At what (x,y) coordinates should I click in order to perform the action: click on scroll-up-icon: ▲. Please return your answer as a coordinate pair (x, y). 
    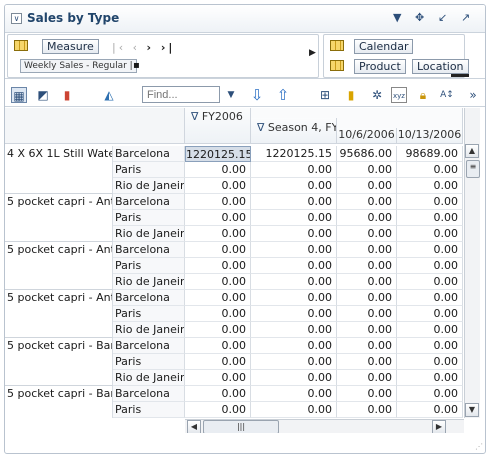
    Looking at the image, I should click on (472, 151).